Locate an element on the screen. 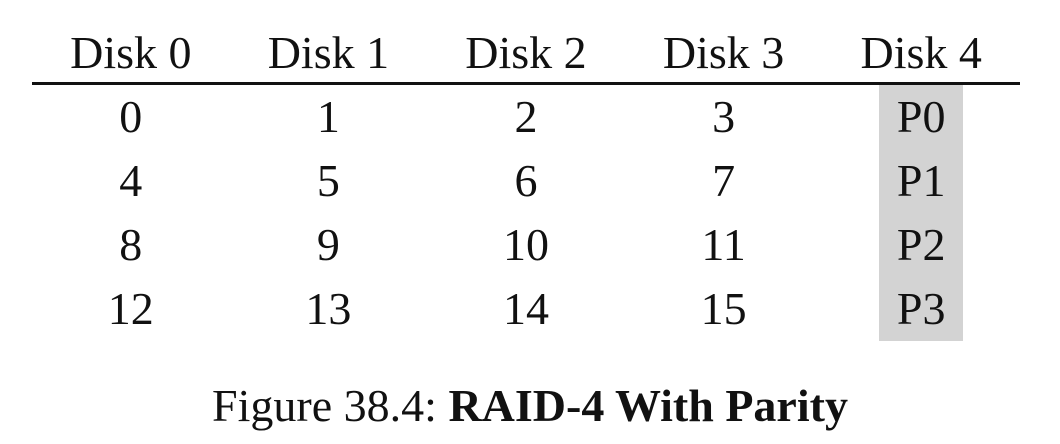 Image resolution: width=1060 pixels, height=444 pixels. header-disk-1: Disk 1 is located at coordinates (328, 52).